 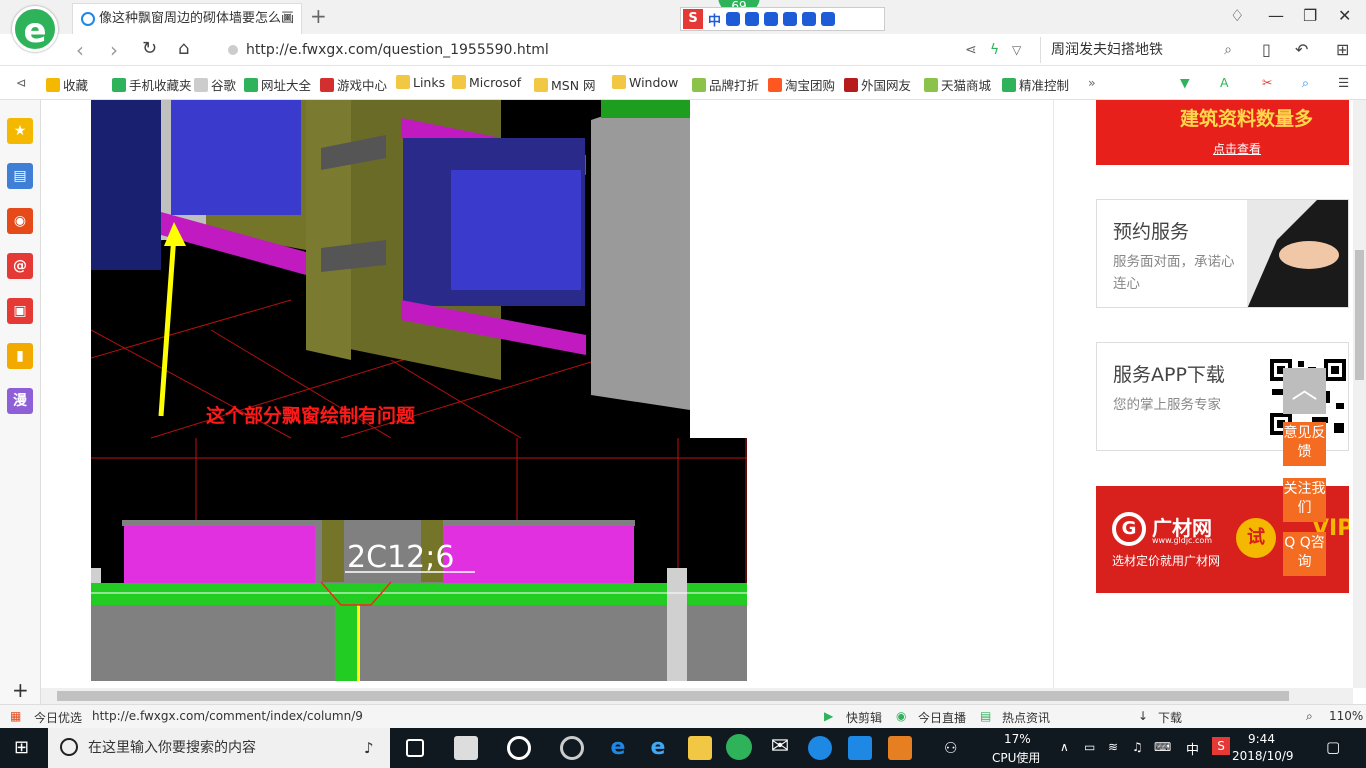 What do you see at coordinates (820, 748) in the screenshot?
I see `glodon-icon` at bounding box center [820, 748].